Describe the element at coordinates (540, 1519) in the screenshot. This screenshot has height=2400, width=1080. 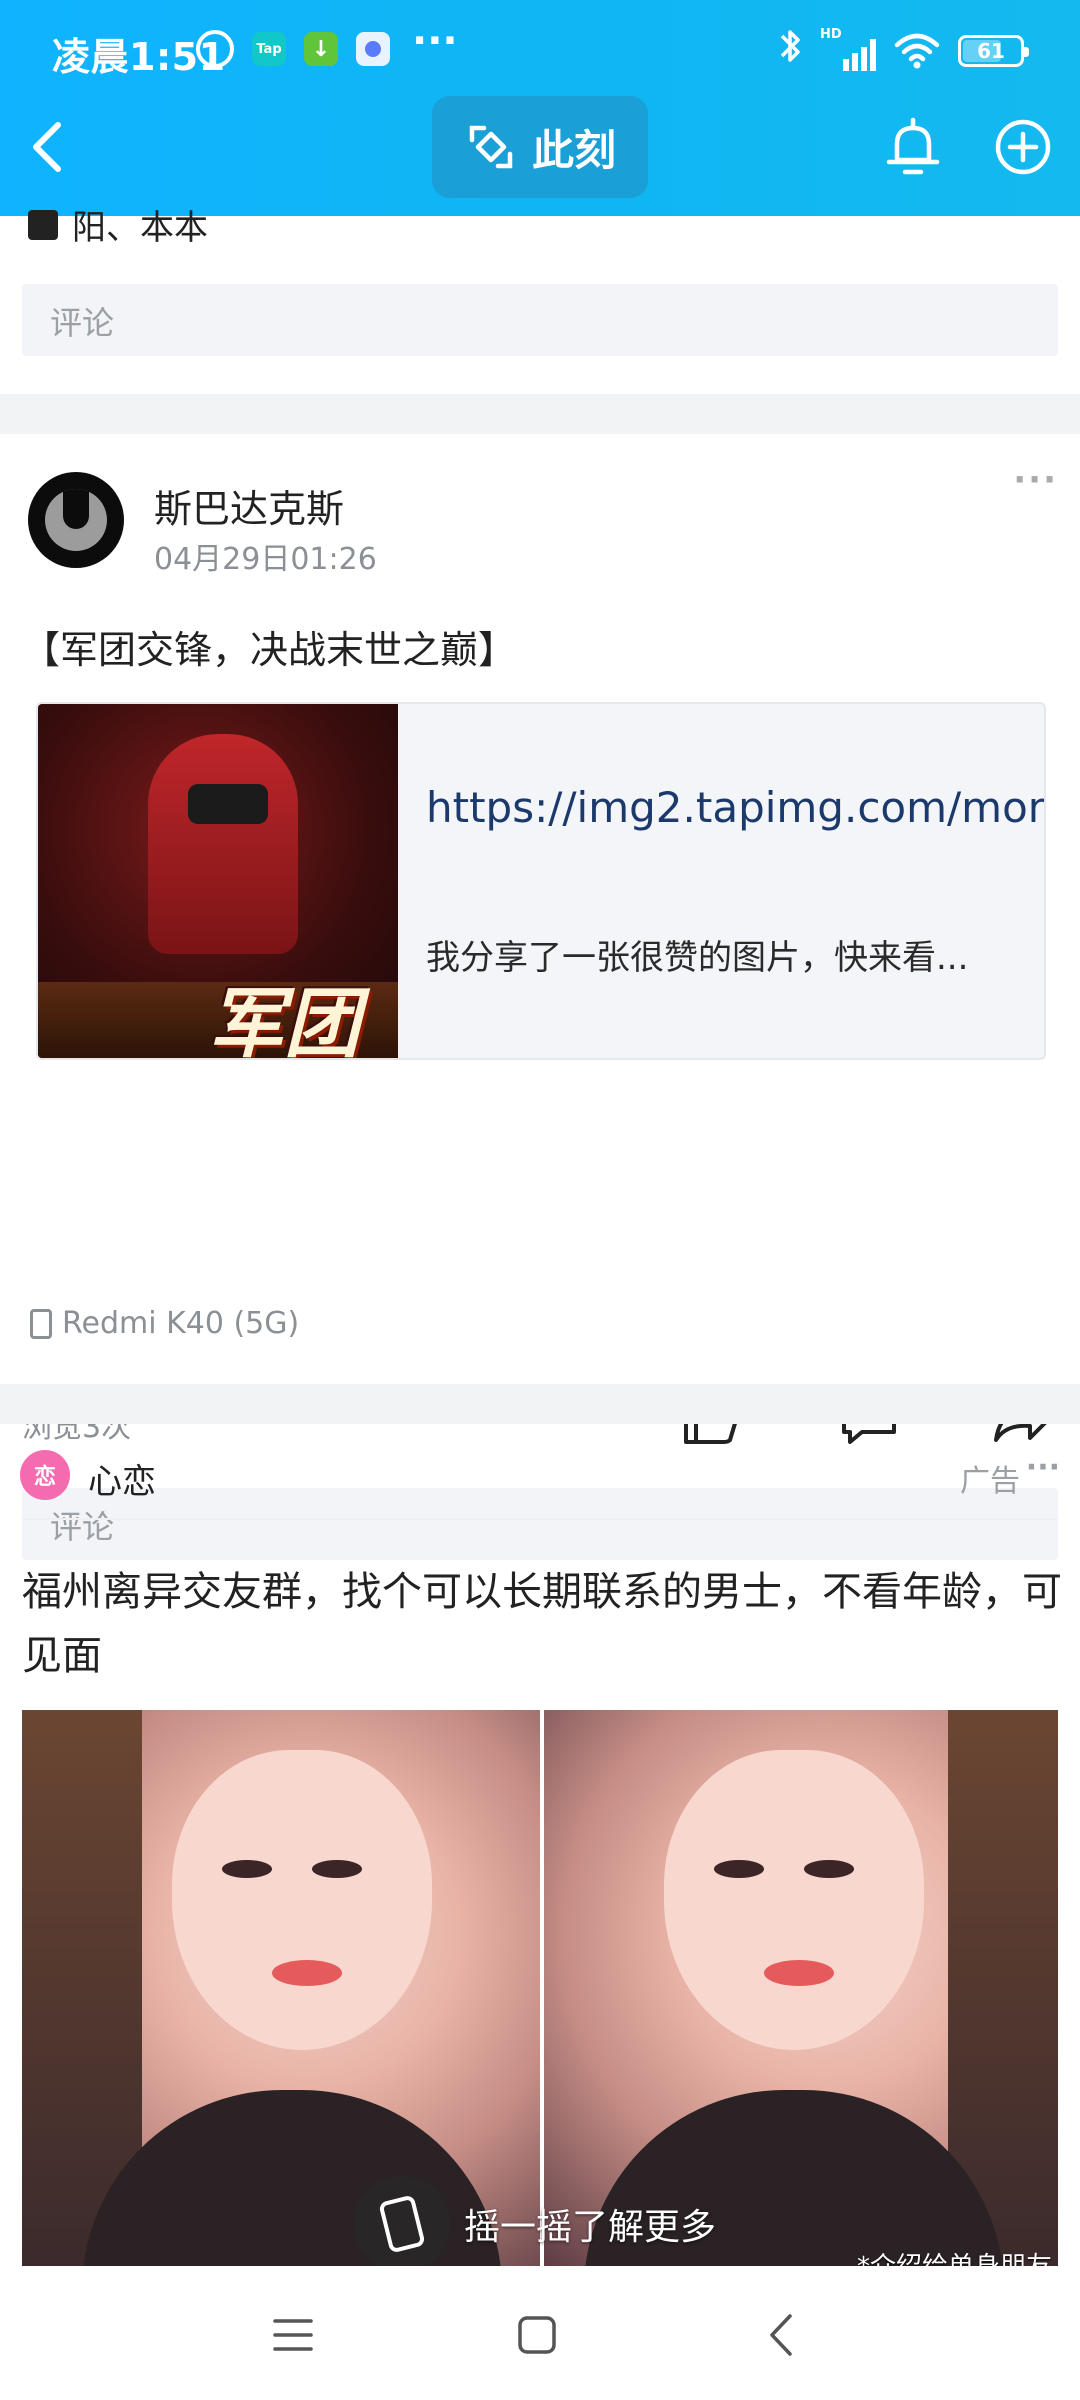
I see `ad-divider` at that location.